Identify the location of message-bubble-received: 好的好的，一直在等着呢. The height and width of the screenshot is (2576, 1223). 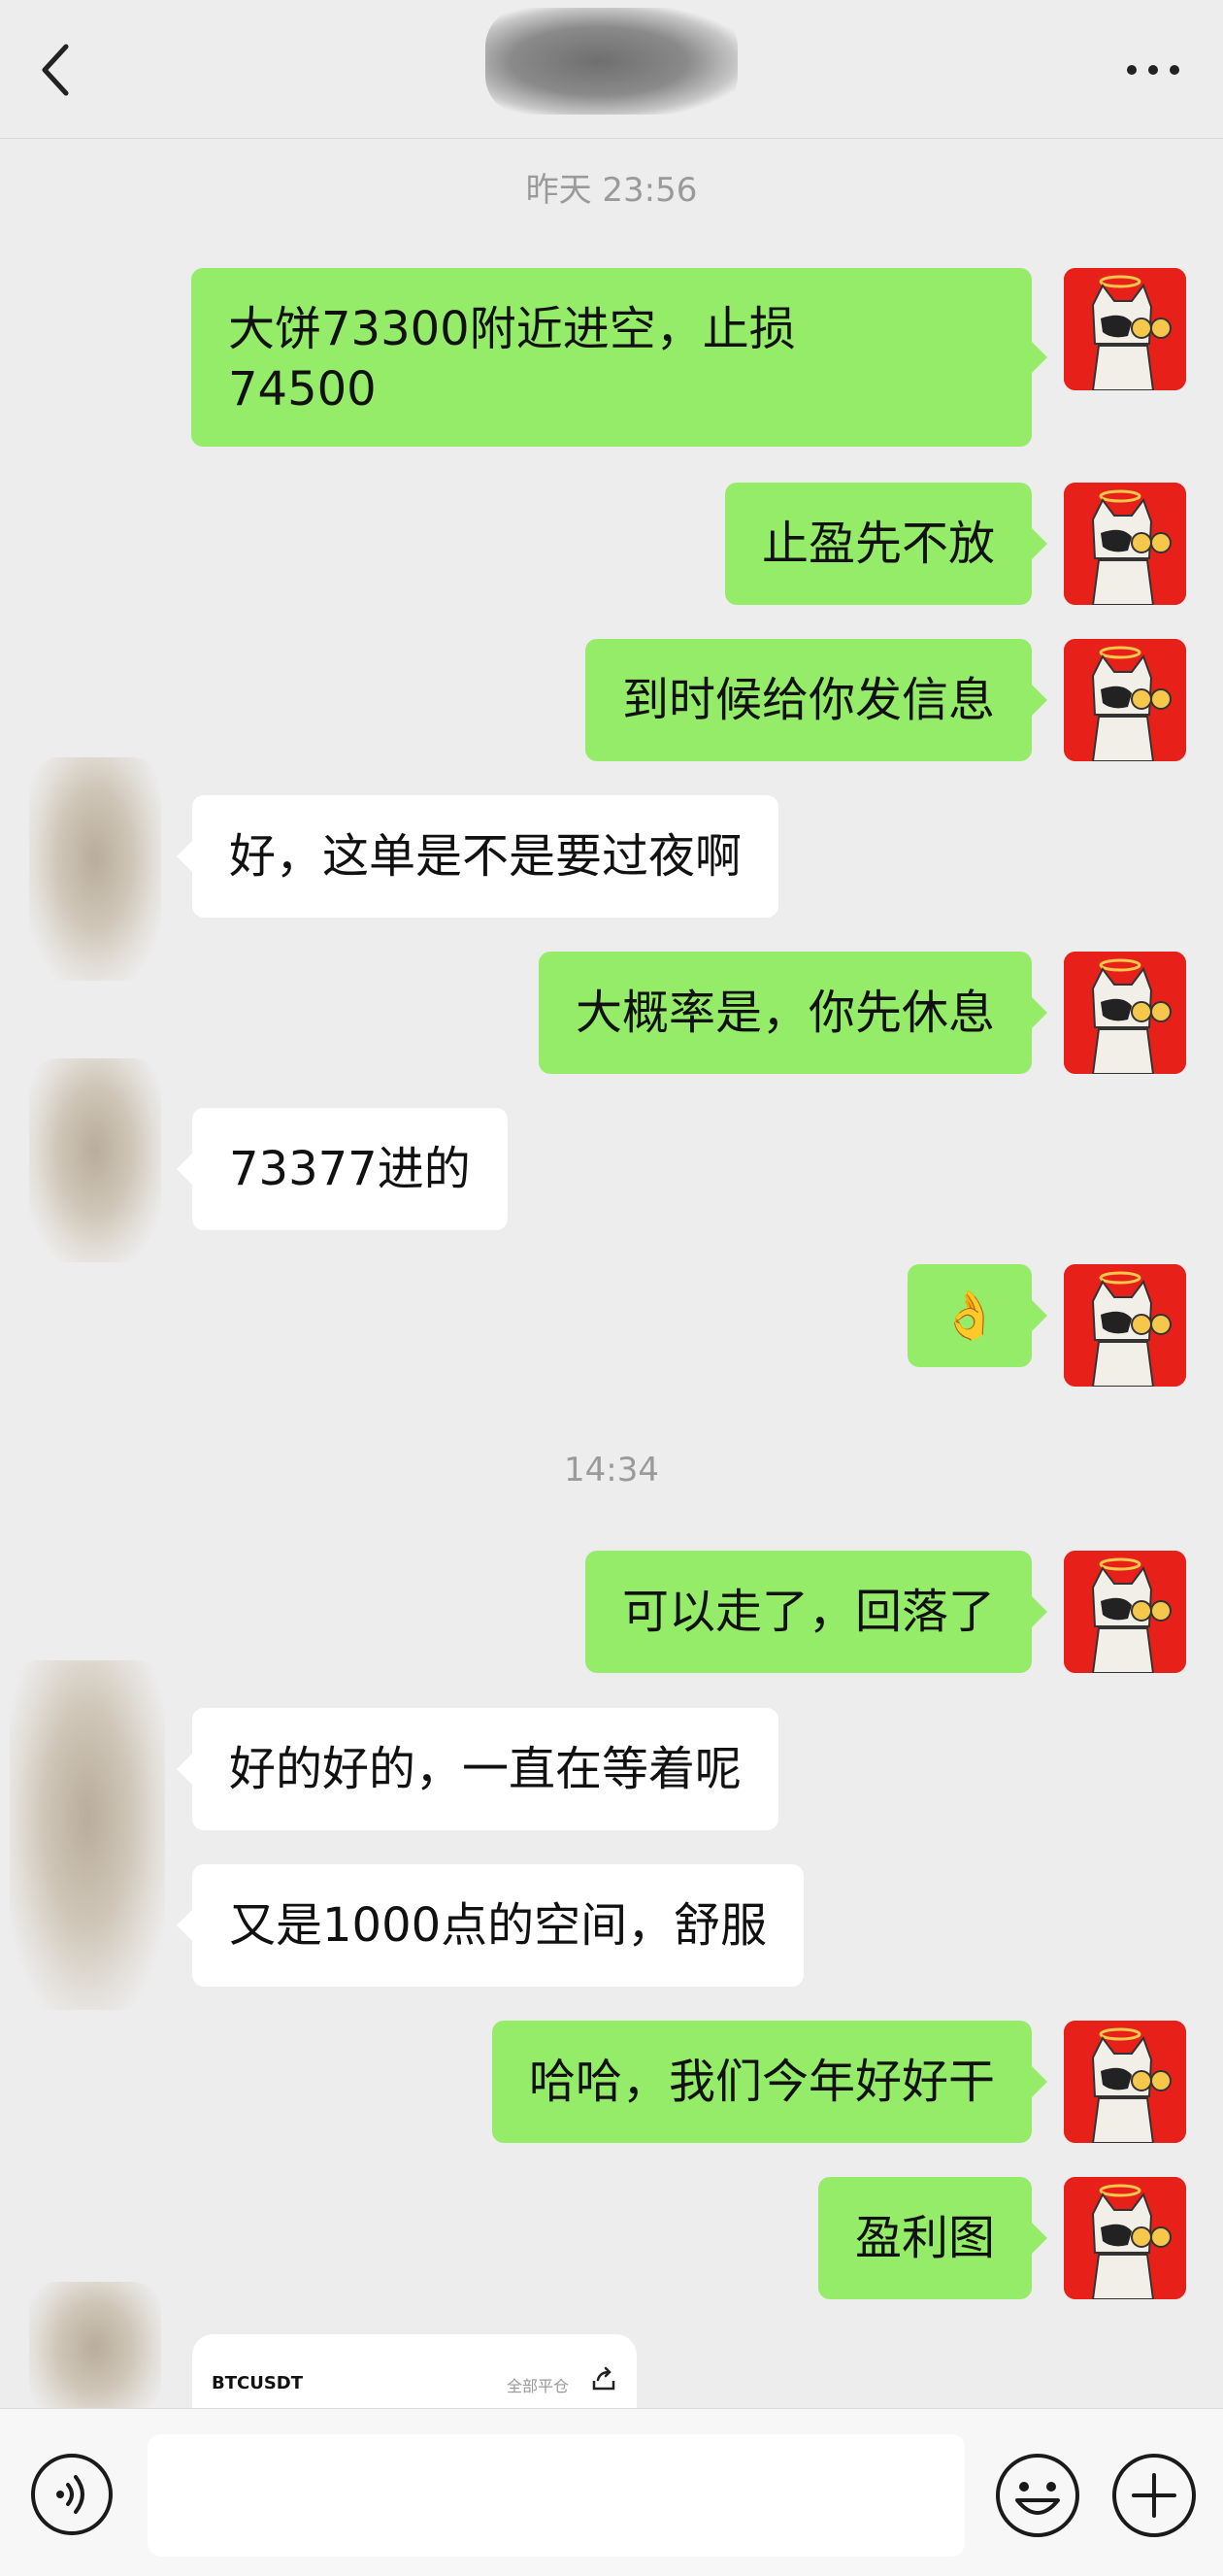
(477, 1769).